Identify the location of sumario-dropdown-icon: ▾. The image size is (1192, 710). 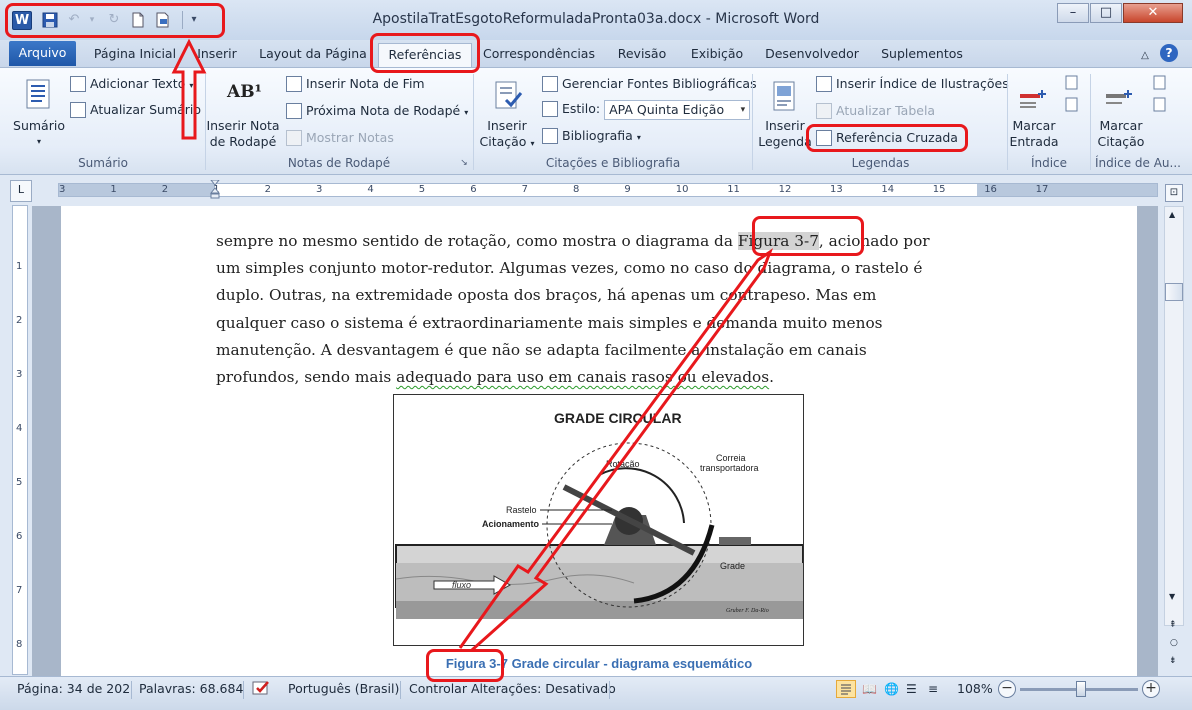
(39, 142).